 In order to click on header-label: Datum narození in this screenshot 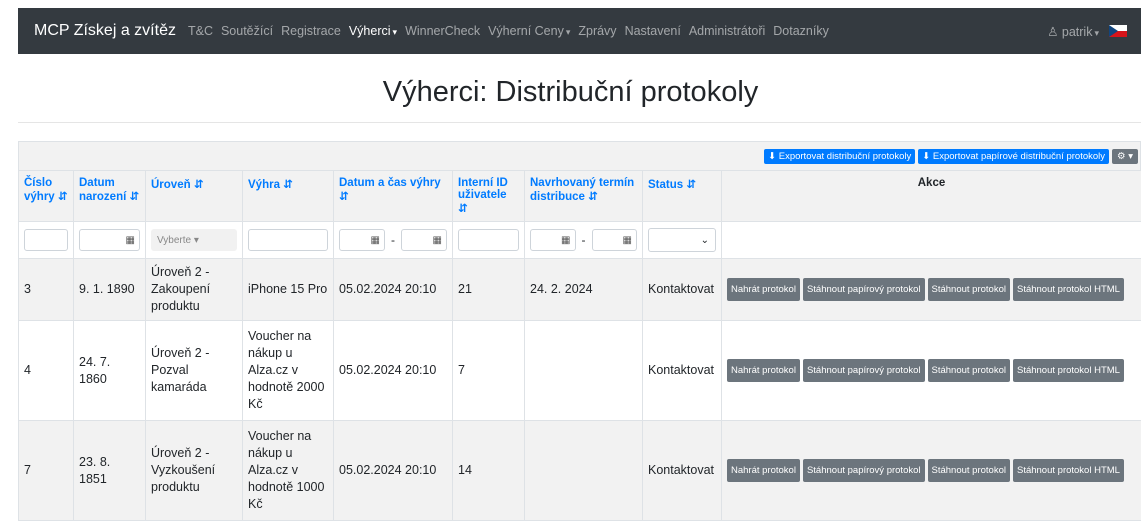, I will do `click(103, 190)`.